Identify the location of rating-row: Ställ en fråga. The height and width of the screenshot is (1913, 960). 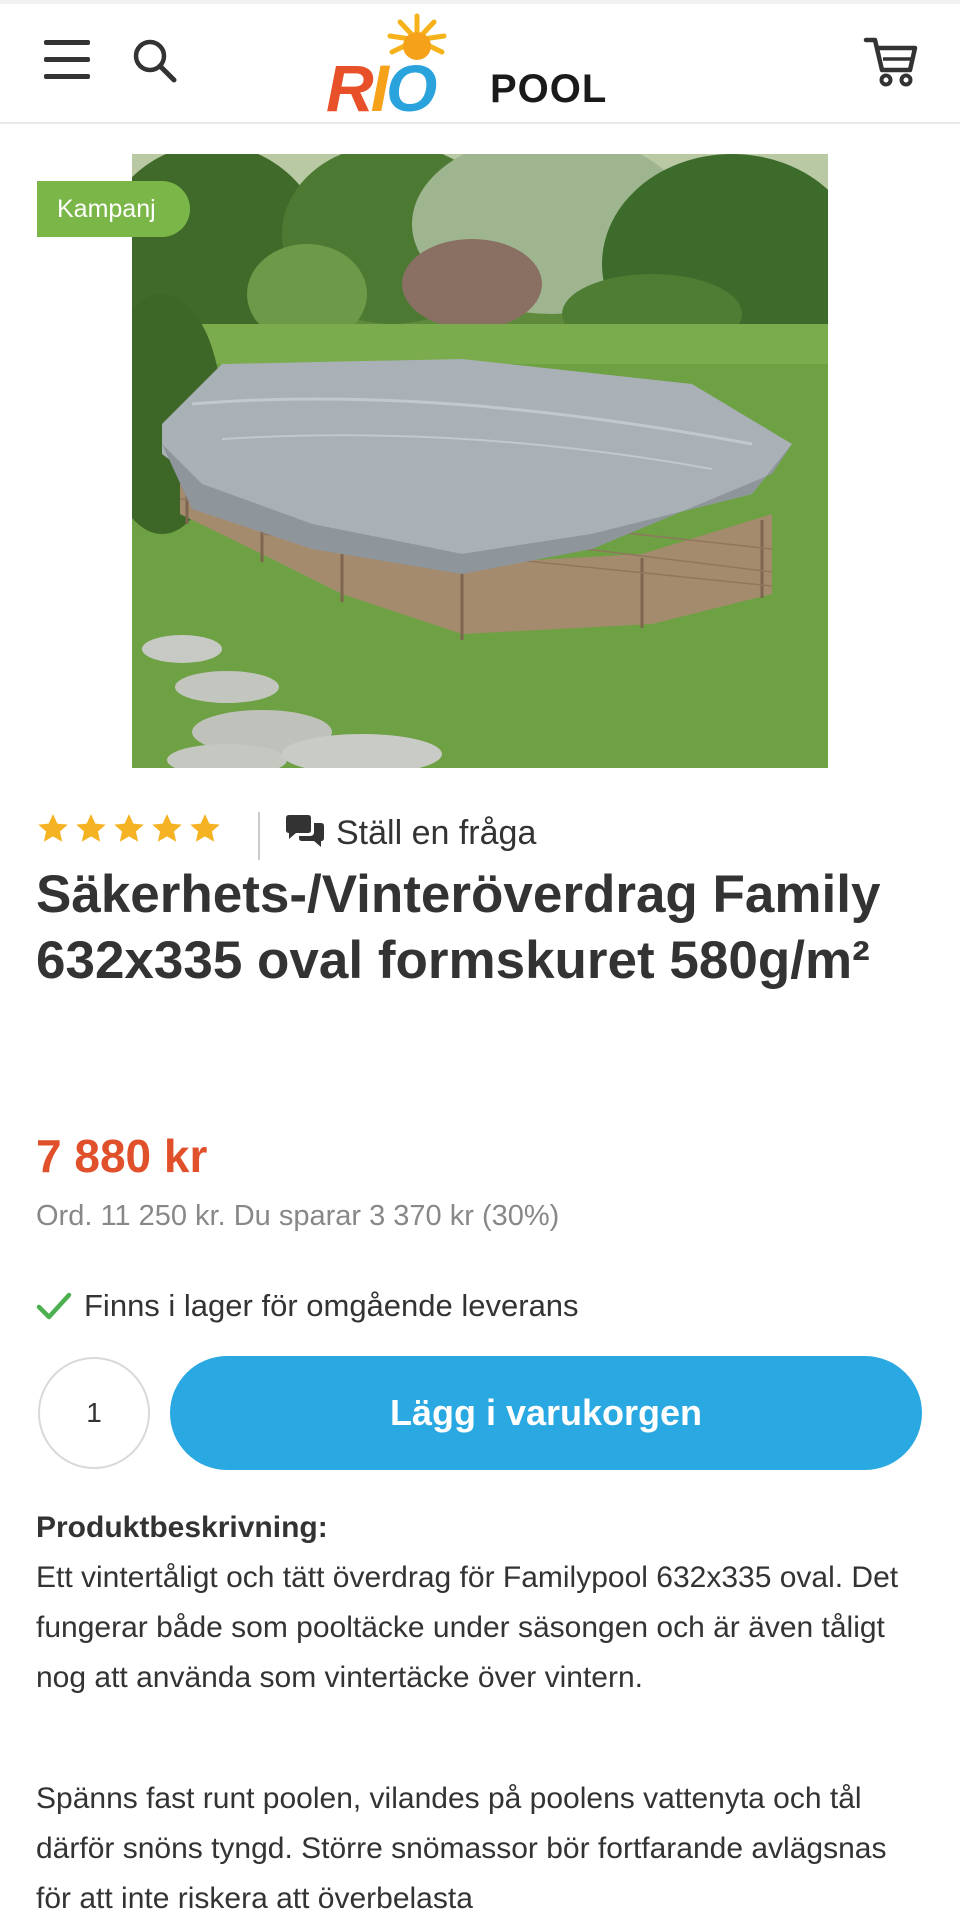
(336, 834).